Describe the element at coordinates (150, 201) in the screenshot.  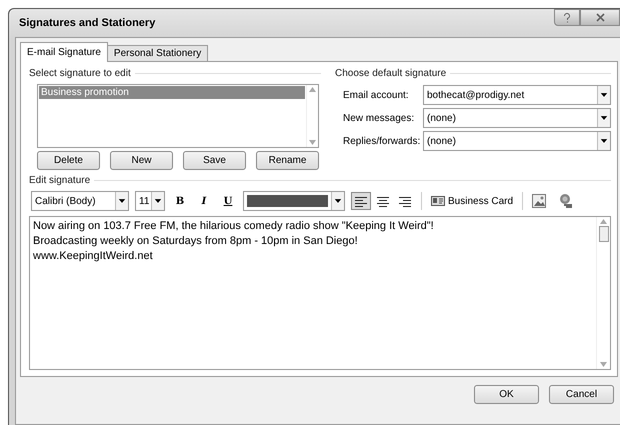
I see `size-dropdown: 11` at that location.